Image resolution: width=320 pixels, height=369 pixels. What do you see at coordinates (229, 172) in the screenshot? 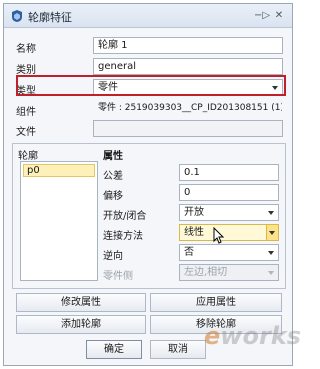
I see `tolerance-input: 0.1` at bounding box center [229, 172].